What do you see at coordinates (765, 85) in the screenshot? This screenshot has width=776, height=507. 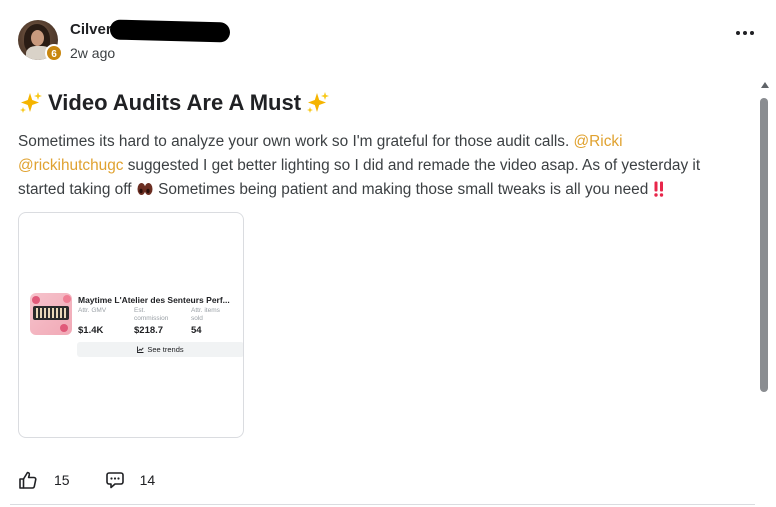 I see `scroll-up-arrow-icon` at bounding box center [765, 85].